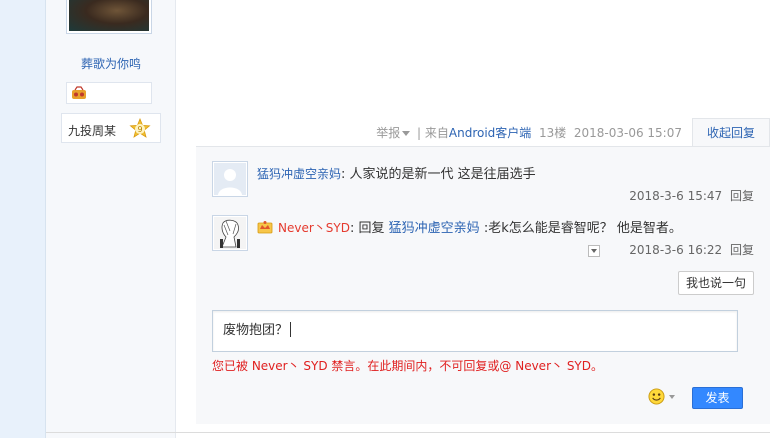 The image size is (770, 438). I want to click on vip-crown-icon, so click(265, 227).